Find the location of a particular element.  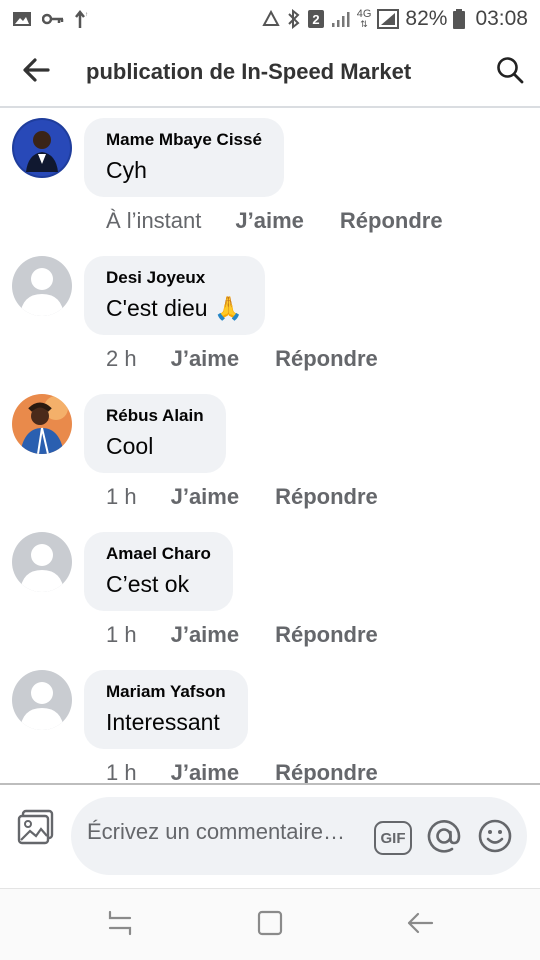

home-square-icon is located at coordinates (270, 925).